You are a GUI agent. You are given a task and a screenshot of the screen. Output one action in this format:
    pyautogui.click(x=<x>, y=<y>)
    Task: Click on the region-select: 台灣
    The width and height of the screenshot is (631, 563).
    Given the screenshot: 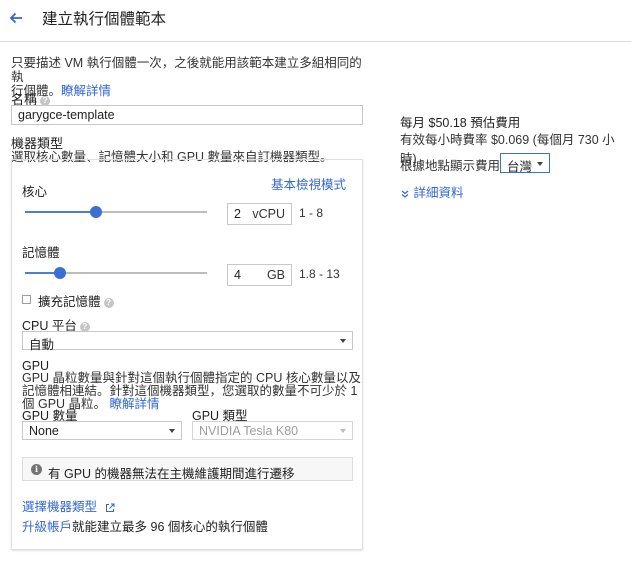 What is the action you would take?
    pyautogui.click(x=525, y=163)
    